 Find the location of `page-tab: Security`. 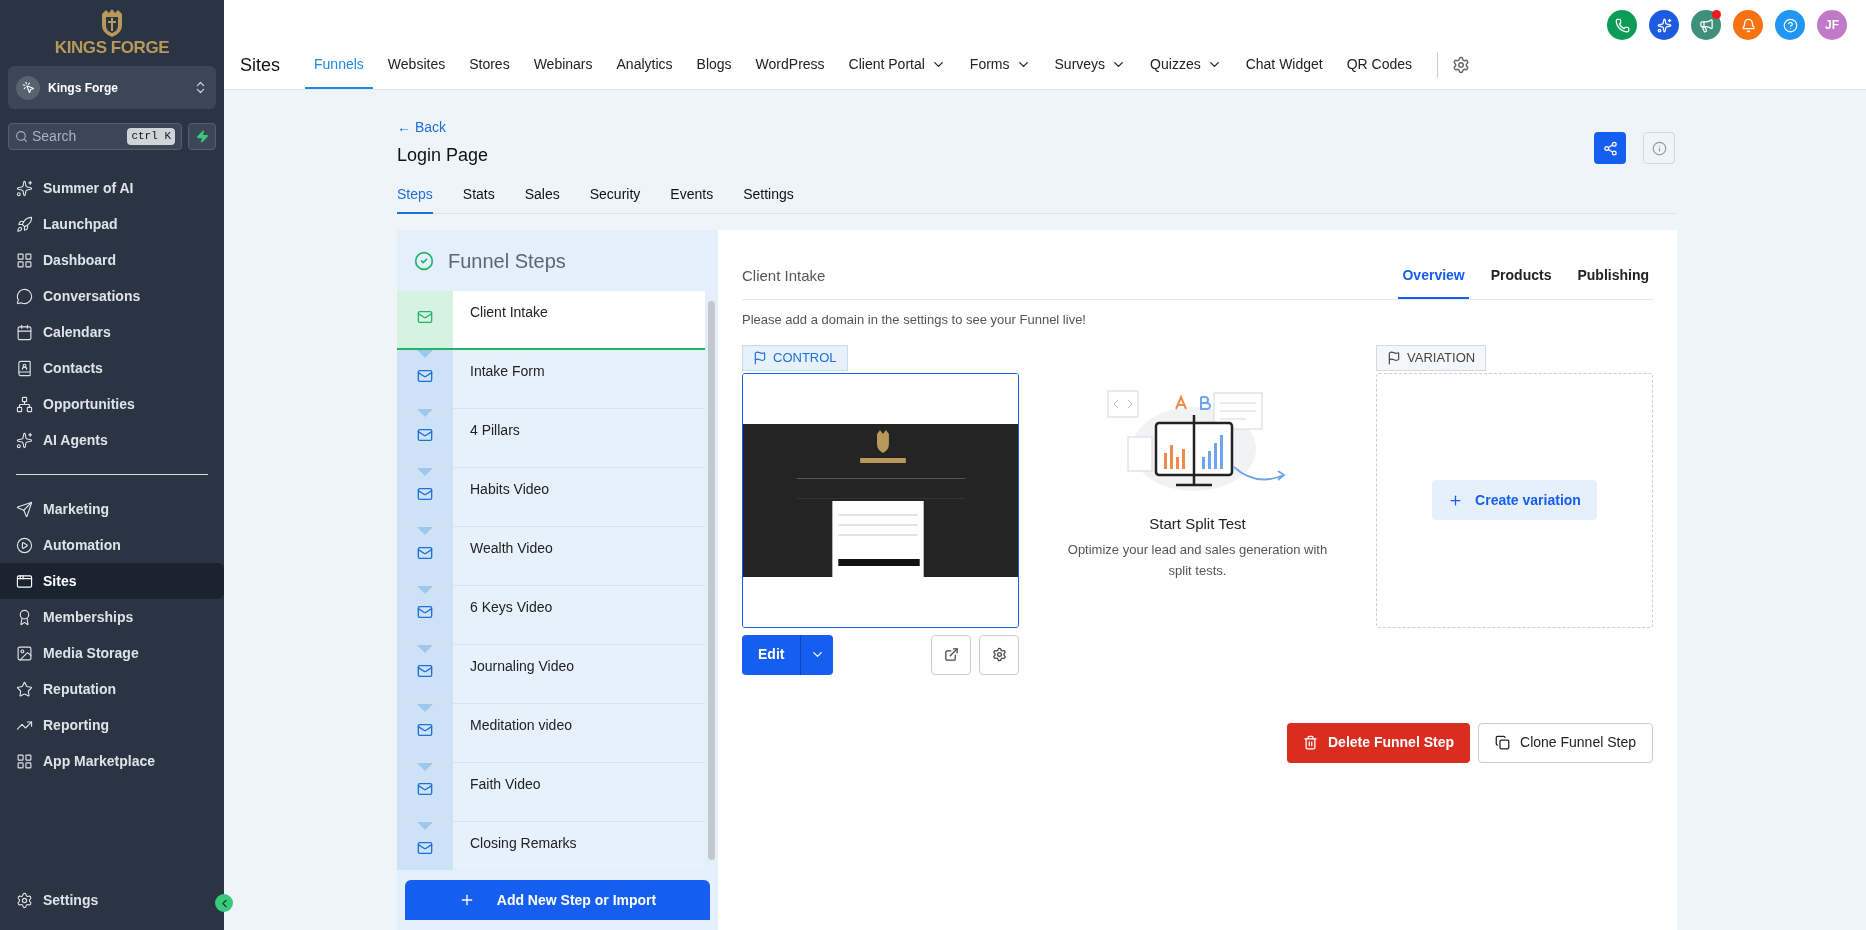

page-tab: Security is located at coordinates (615, 195).